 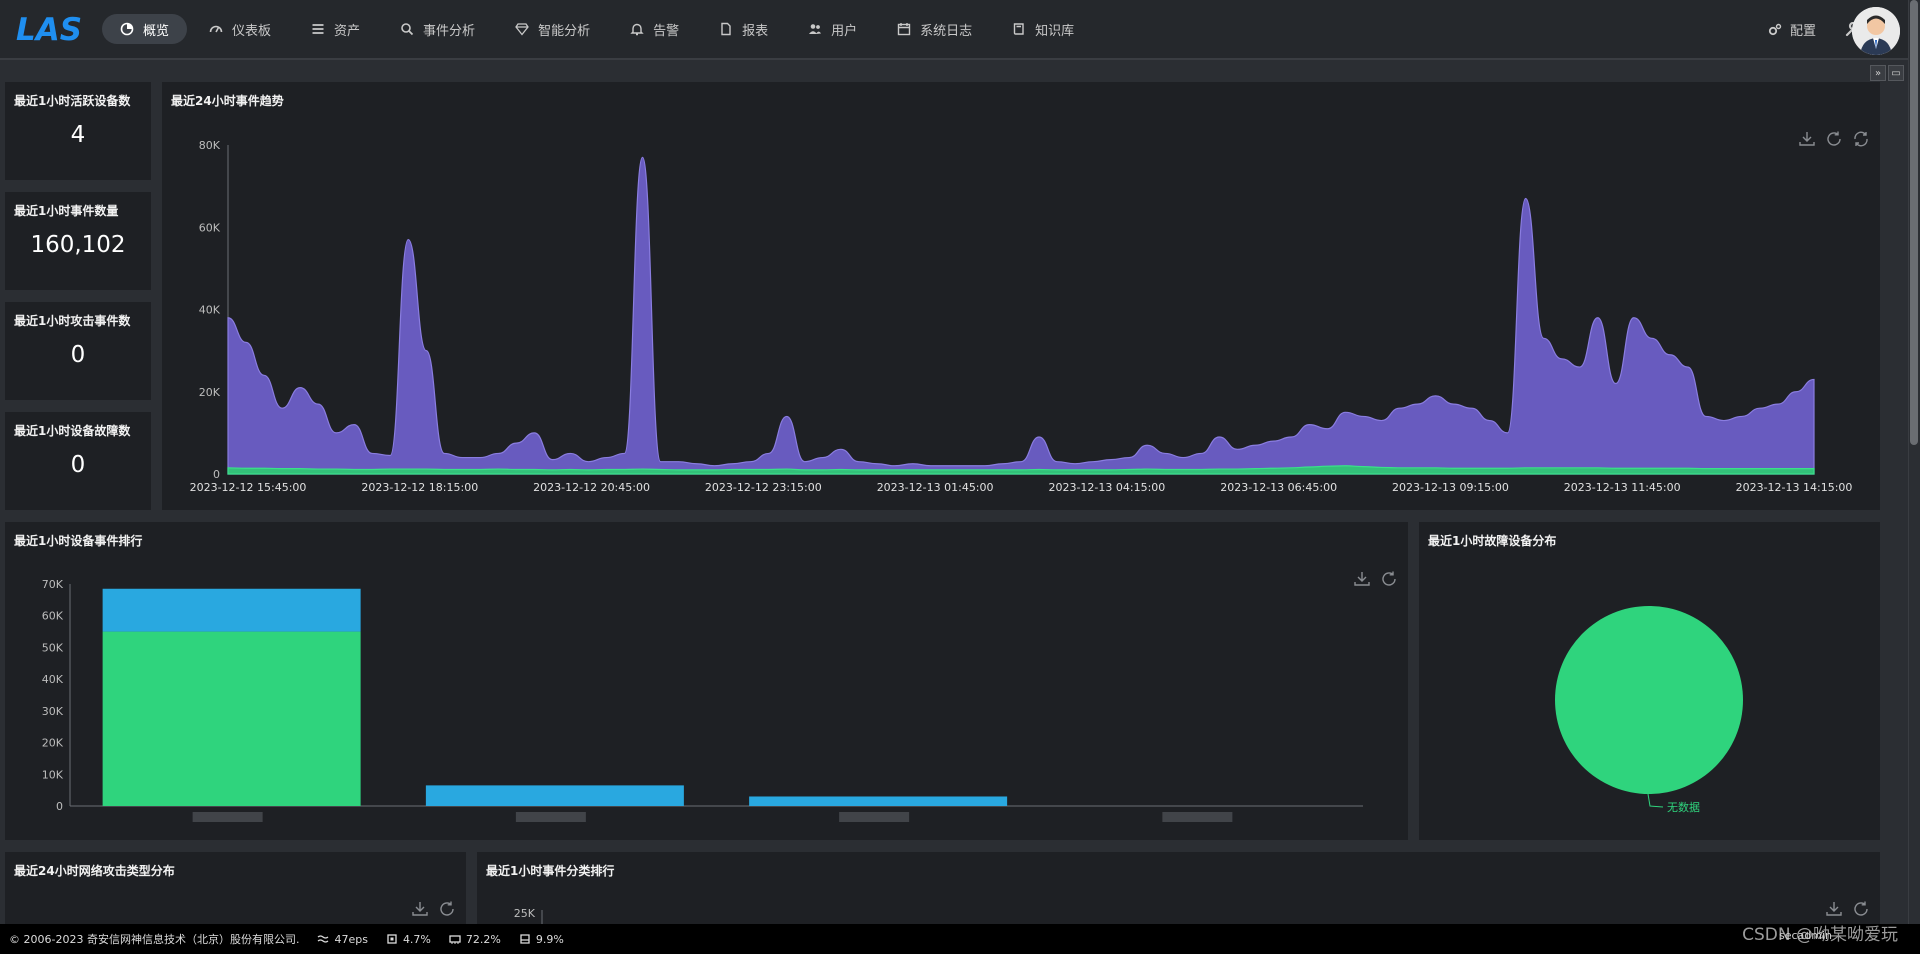 What do you see at coordinates (72, 431) in the screenshot?
I see `stat-title: 最近1小时设备故障数` at bounding box center [72, 431].